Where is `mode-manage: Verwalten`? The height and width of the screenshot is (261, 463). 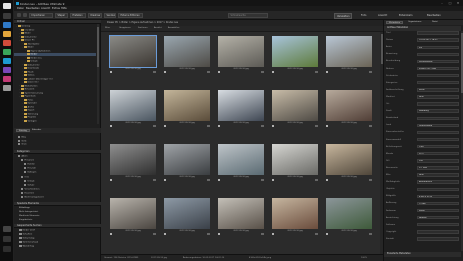 mode-manage: Verwalten is located at coordinates (343, 15).